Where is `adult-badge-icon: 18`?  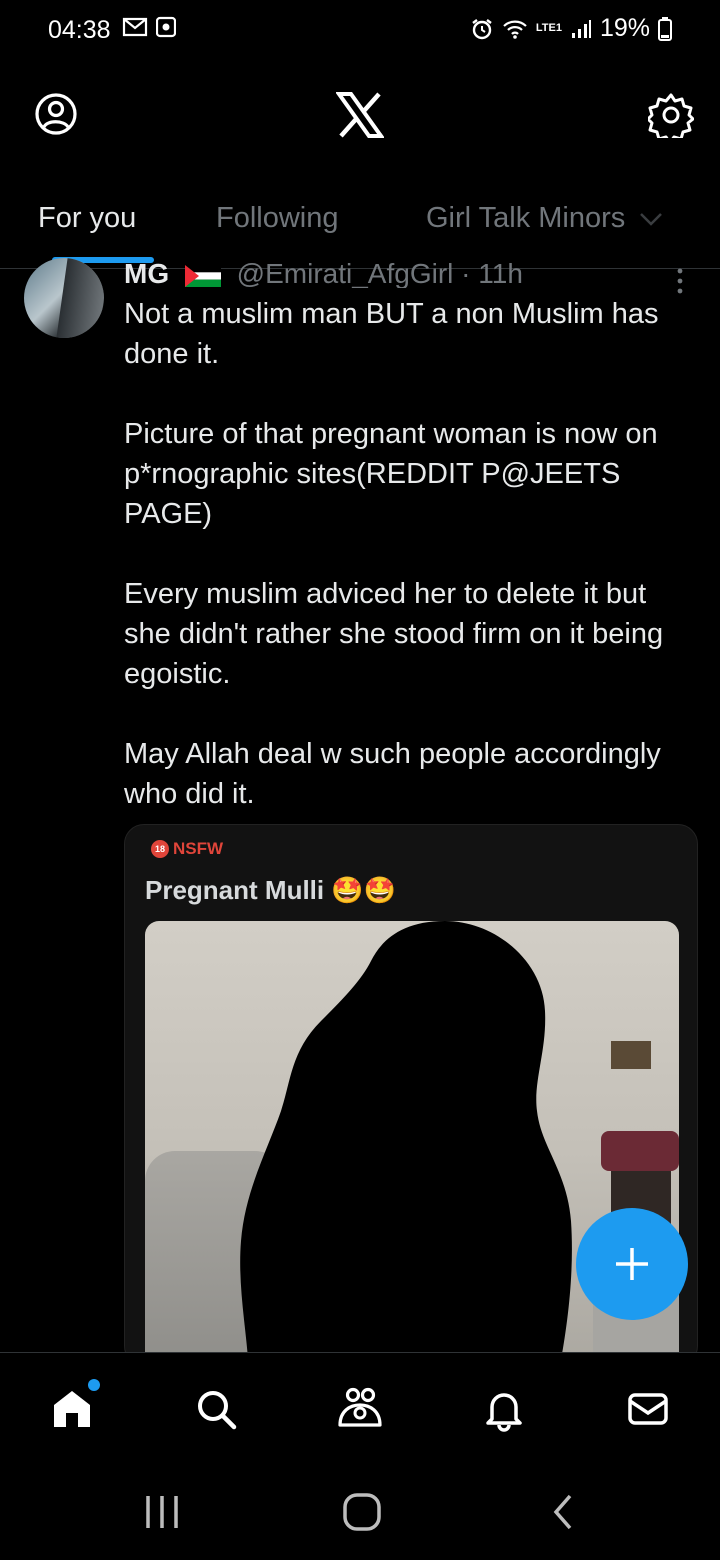
adult-badge-icon: 18 is located at coordinates (160, 849).